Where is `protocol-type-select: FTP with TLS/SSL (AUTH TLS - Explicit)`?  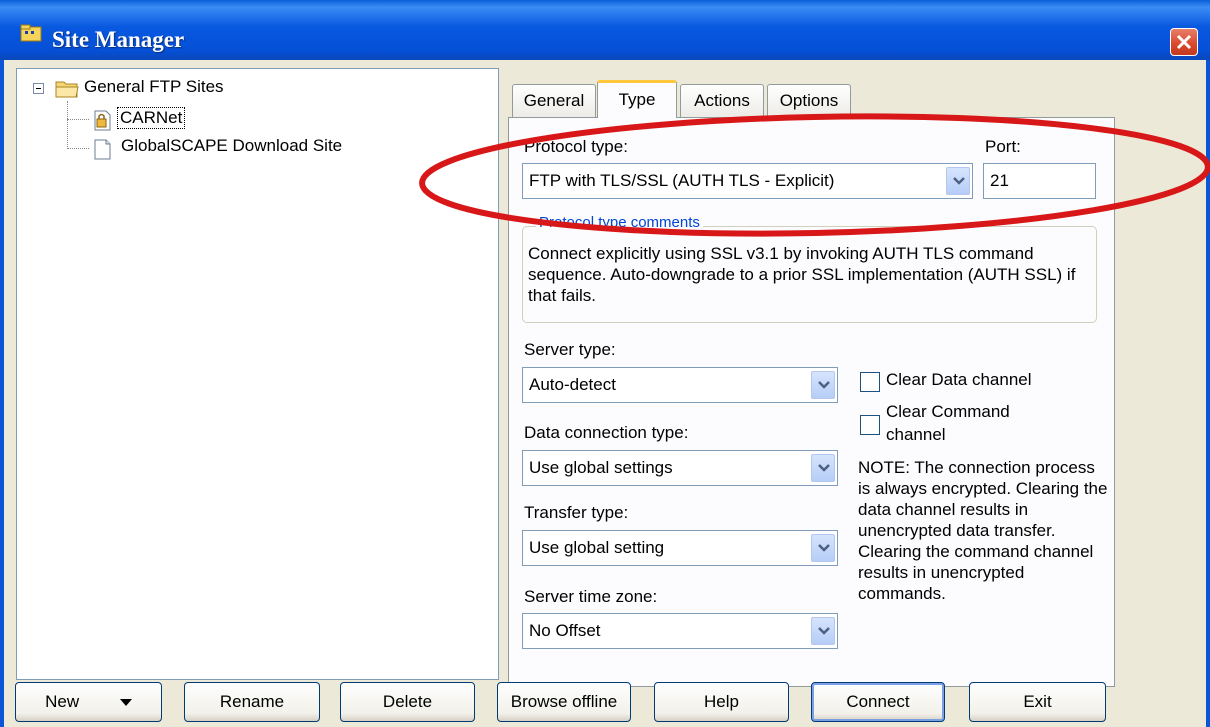 protocol-type-select: FTP with TLS/SSL (AUTH TLS - Explicit) is located at coordinates (747, 181).